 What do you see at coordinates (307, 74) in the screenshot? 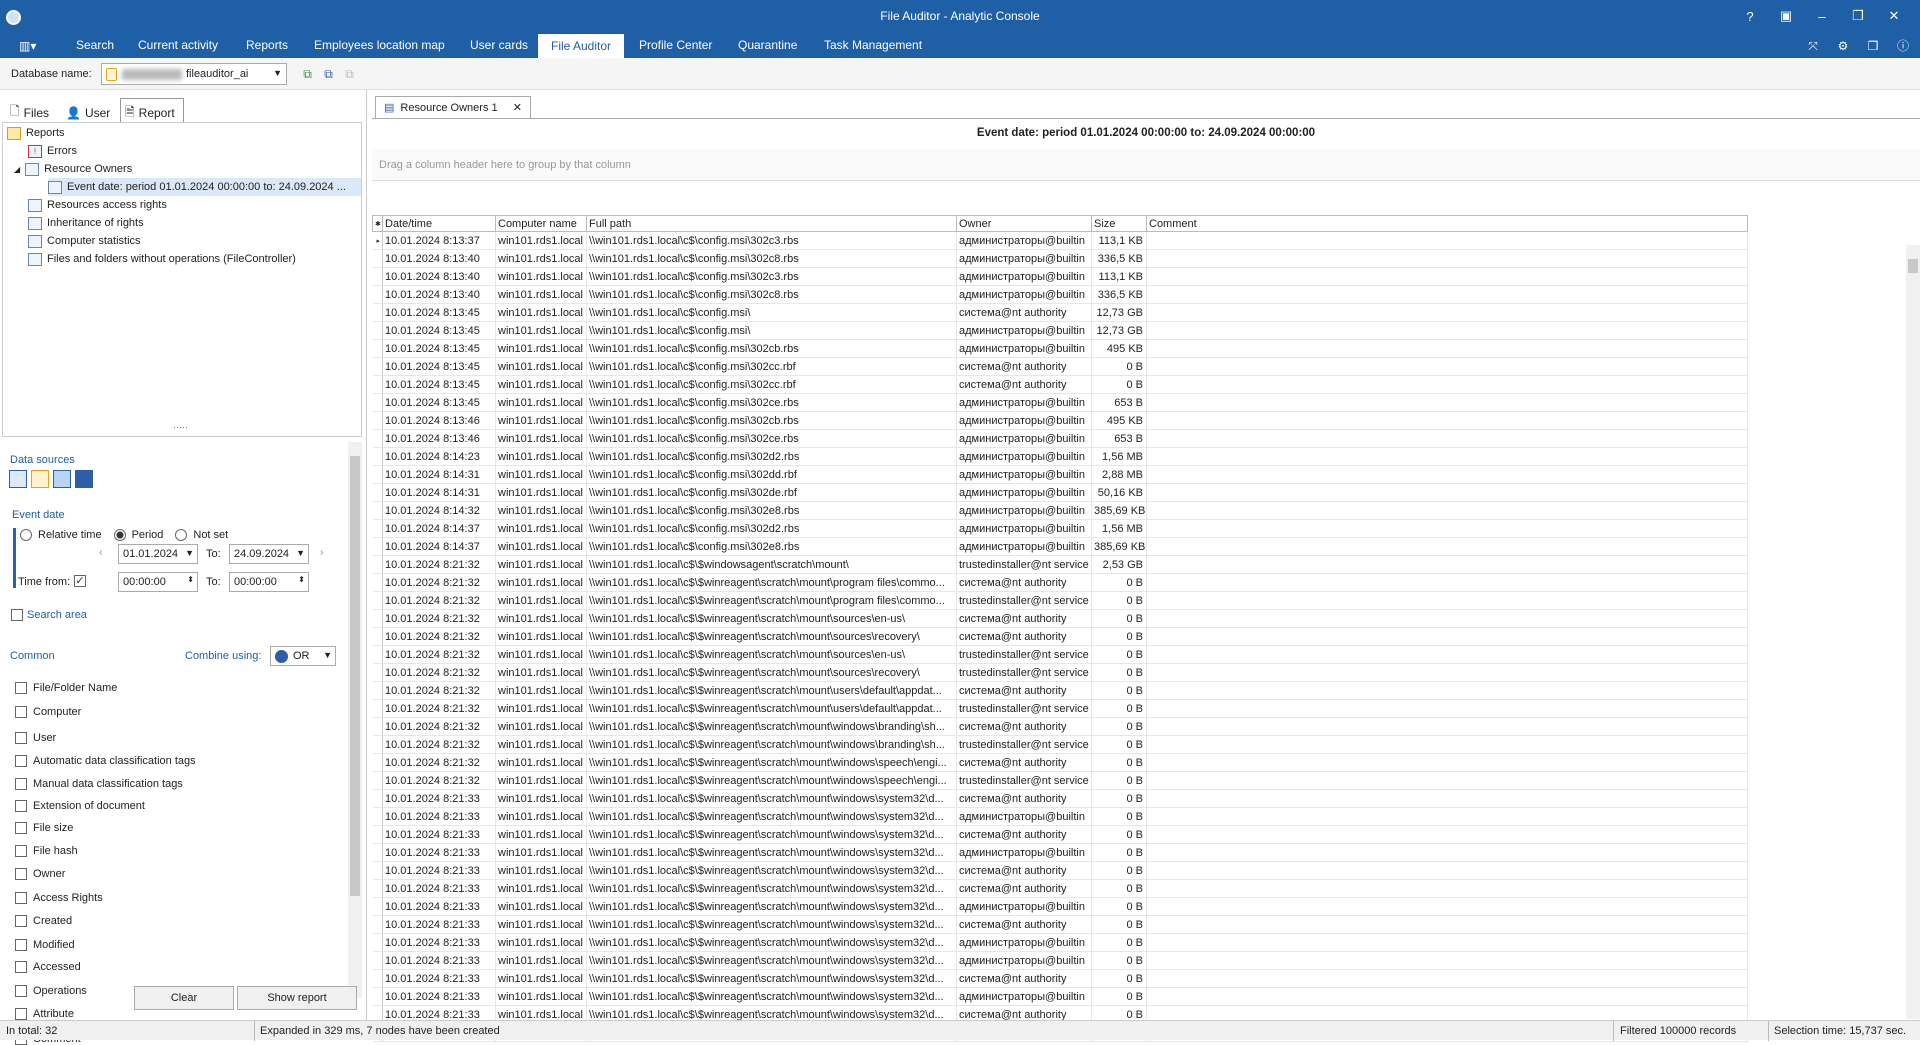
I see `add-database-icon: ⧉` at bounding box center [307, 74].